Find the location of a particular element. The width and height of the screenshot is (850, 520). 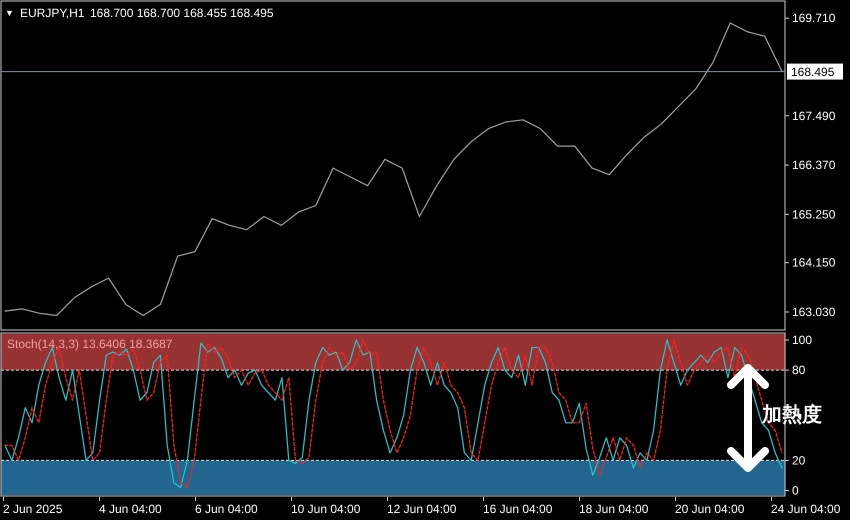

axis-label: 164.150 is located at coordinates (814, 263).